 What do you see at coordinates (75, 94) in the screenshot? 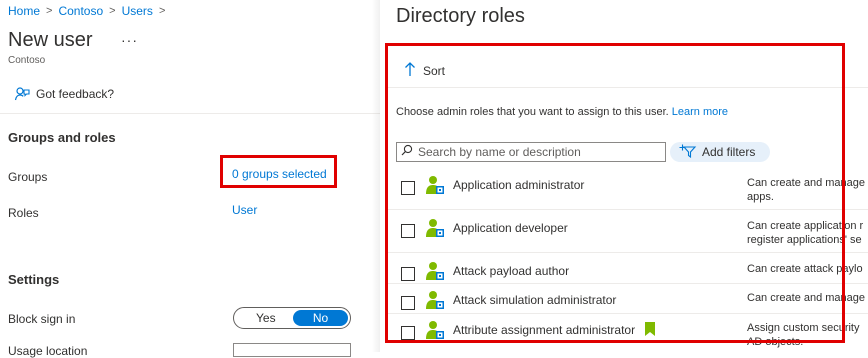
I see `feedback-label: Got feedback?` at bounding box center [75, 94].